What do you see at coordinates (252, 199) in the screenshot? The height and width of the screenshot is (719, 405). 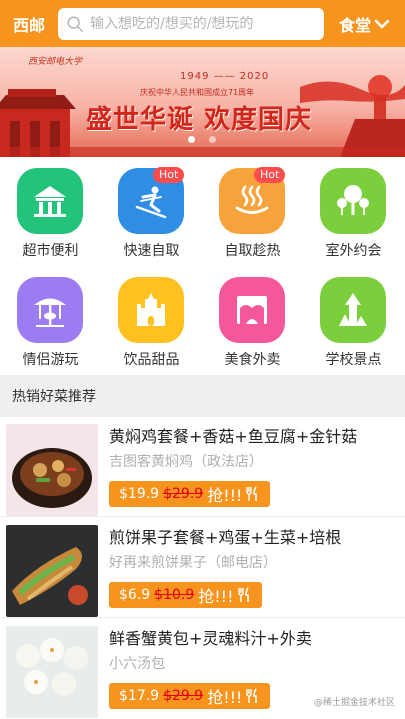 I see `hot-spring-icon` at bounding box center [252, 199].